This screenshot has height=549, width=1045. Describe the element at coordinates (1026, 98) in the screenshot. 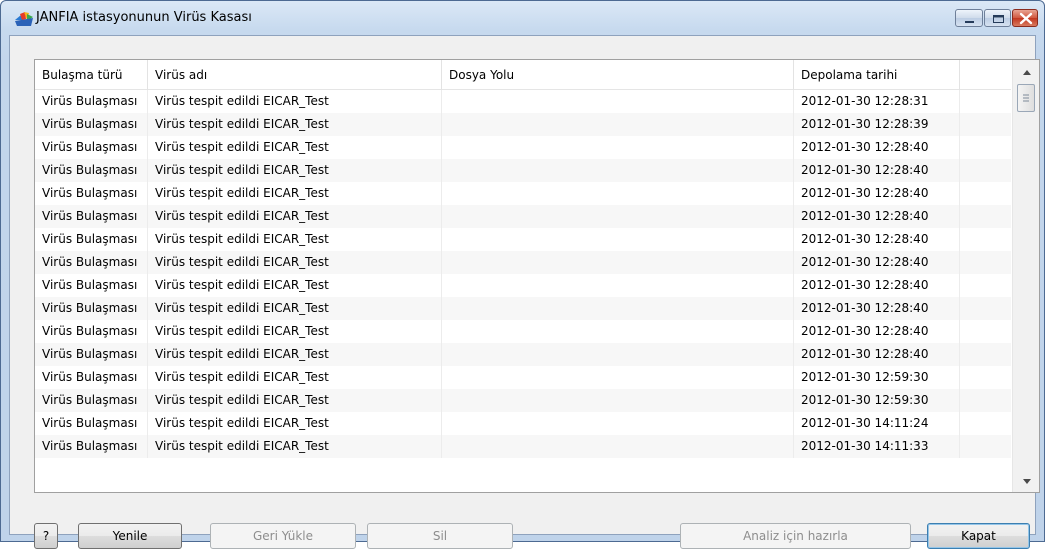

I see `scrollbar-thumb` at that location.